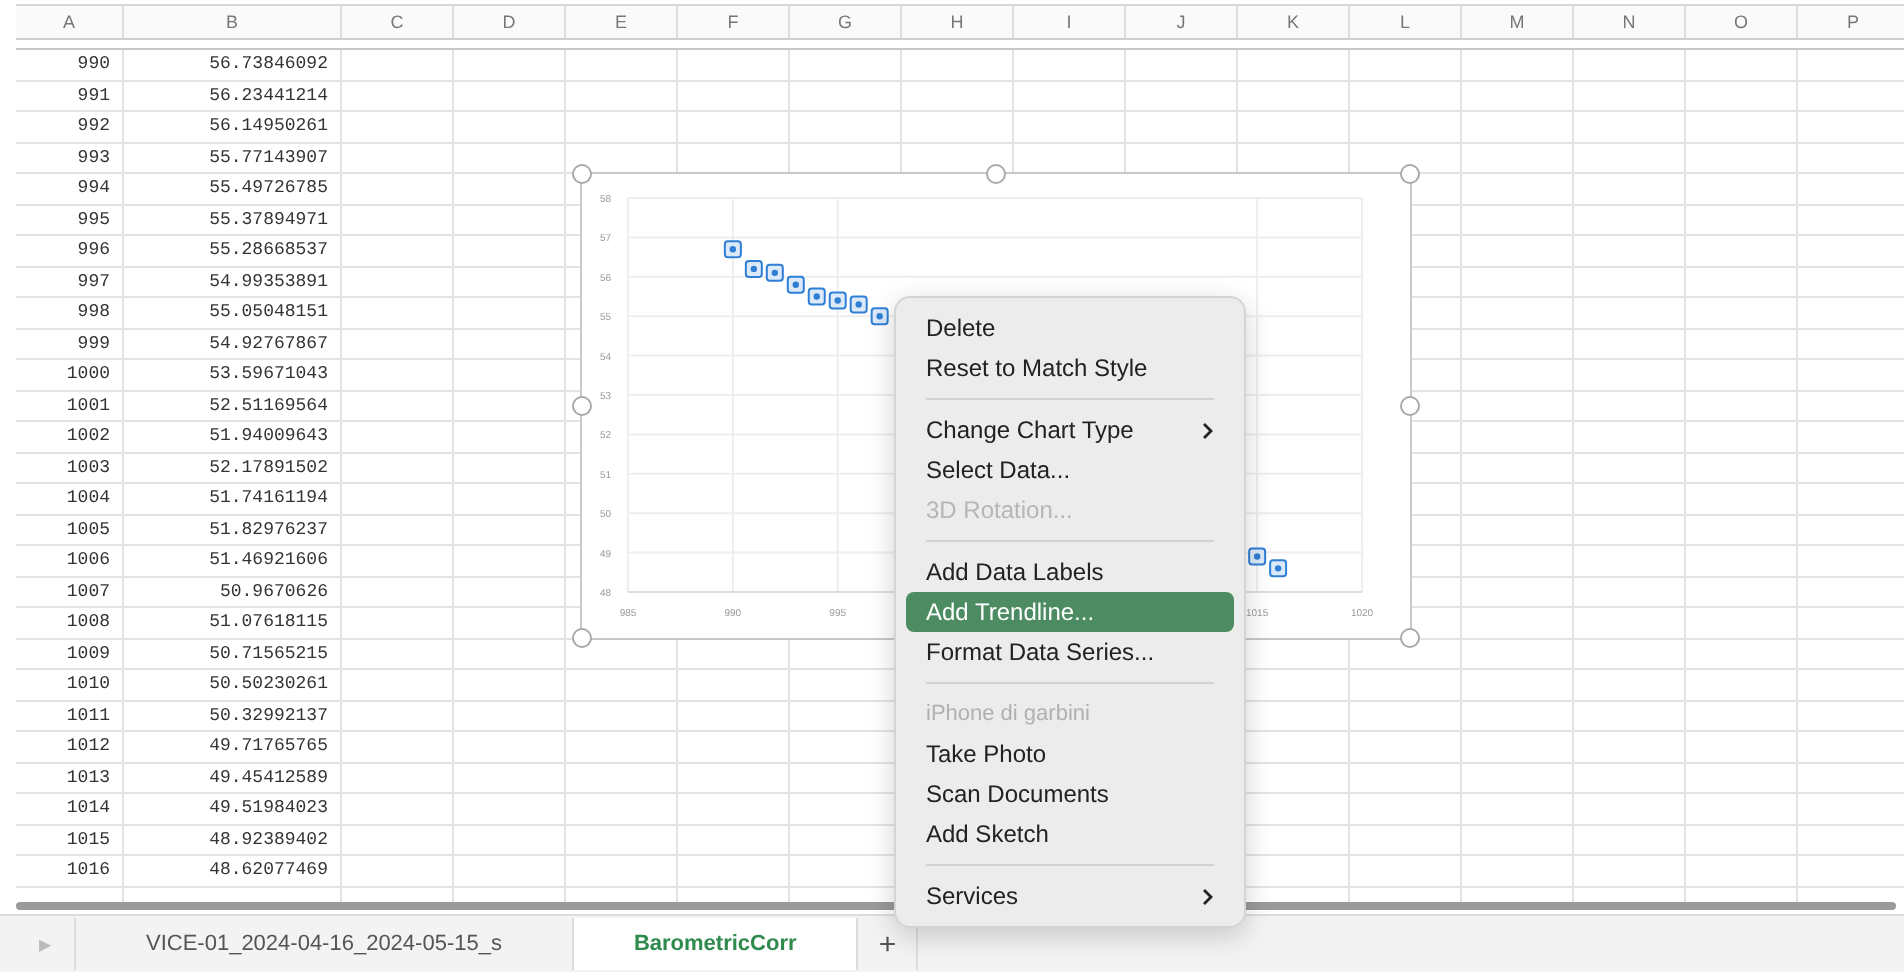 The width and height of the screenshot is (1904, 972). I want to click on menu-section-header: iPhone di garbini, so click(1008, 715).